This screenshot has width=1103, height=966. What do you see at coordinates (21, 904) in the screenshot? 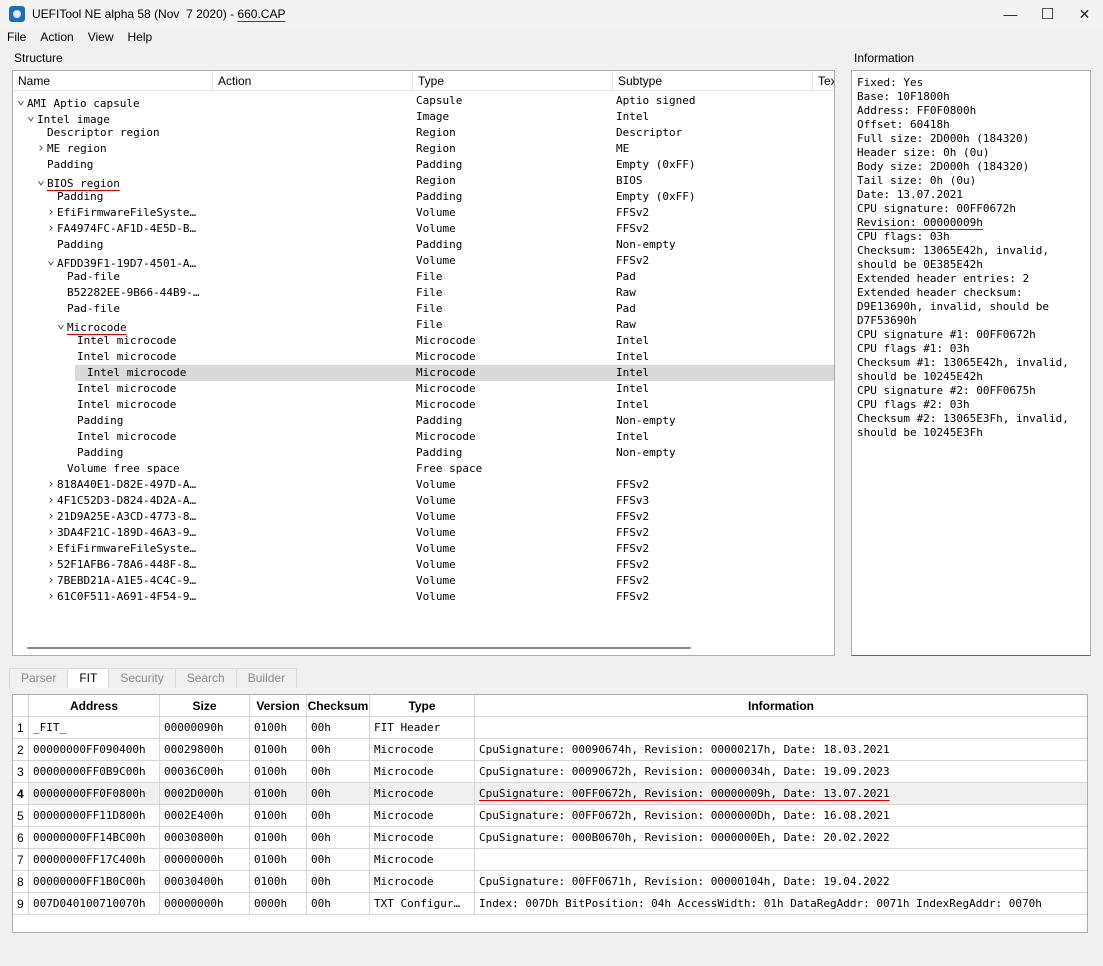
I see `fit-row-number: 9` at bounding box center [21, 904].